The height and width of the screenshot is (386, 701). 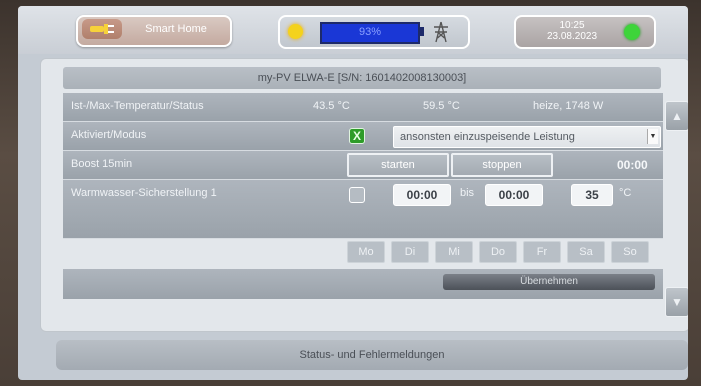 I want to click on weekday-selector: Mo Di Mi Do Fr Sa So, so click(x=363, y=251).